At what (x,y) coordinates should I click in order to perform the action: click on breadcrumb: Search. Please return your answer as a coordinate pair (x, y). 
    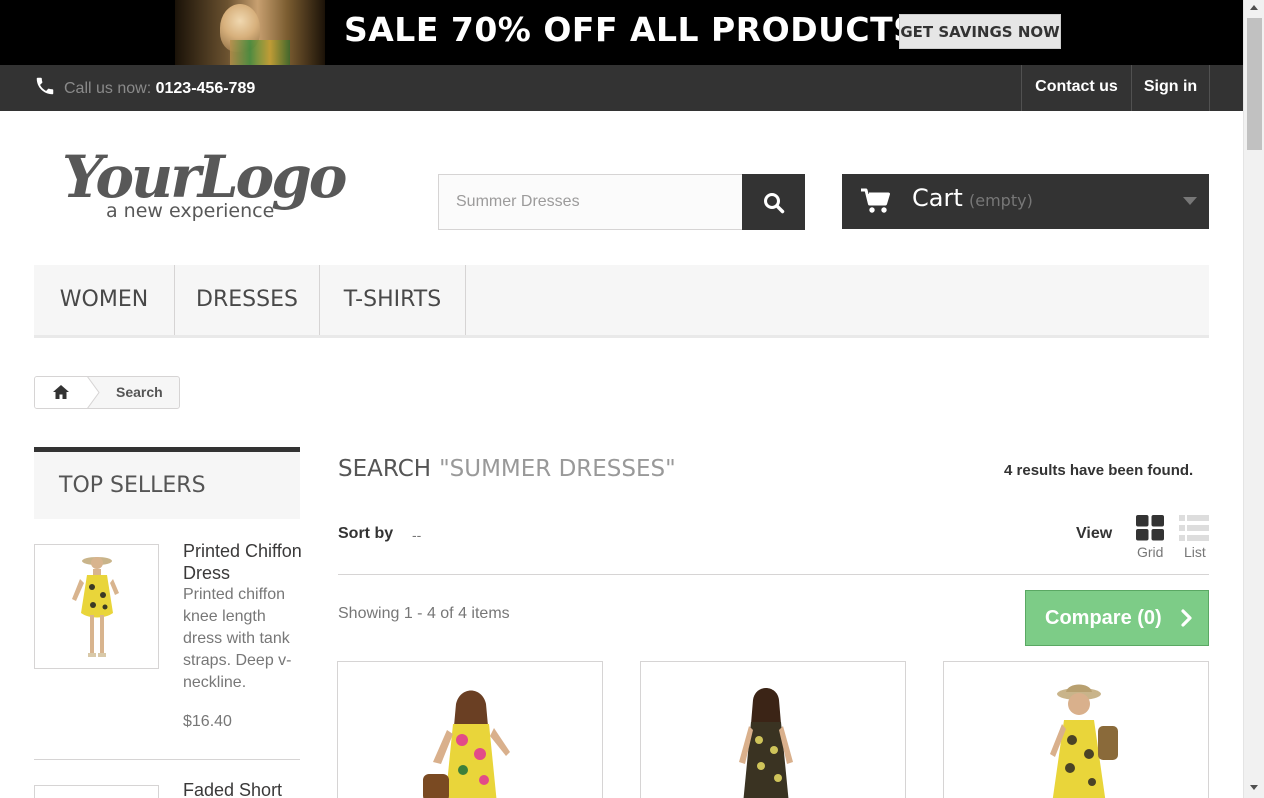
    Looking at the image, I should click on (107, 392).